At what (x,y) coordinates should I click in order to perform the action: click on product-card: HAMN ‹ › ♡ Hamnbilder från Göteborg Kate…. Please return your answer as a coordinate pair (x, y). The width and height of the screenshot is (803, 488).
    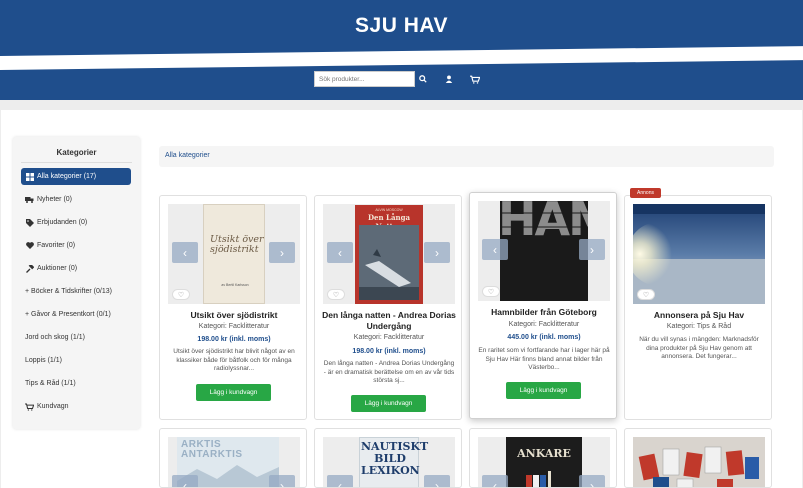
    Looking at the image, I should click on (543, 305).